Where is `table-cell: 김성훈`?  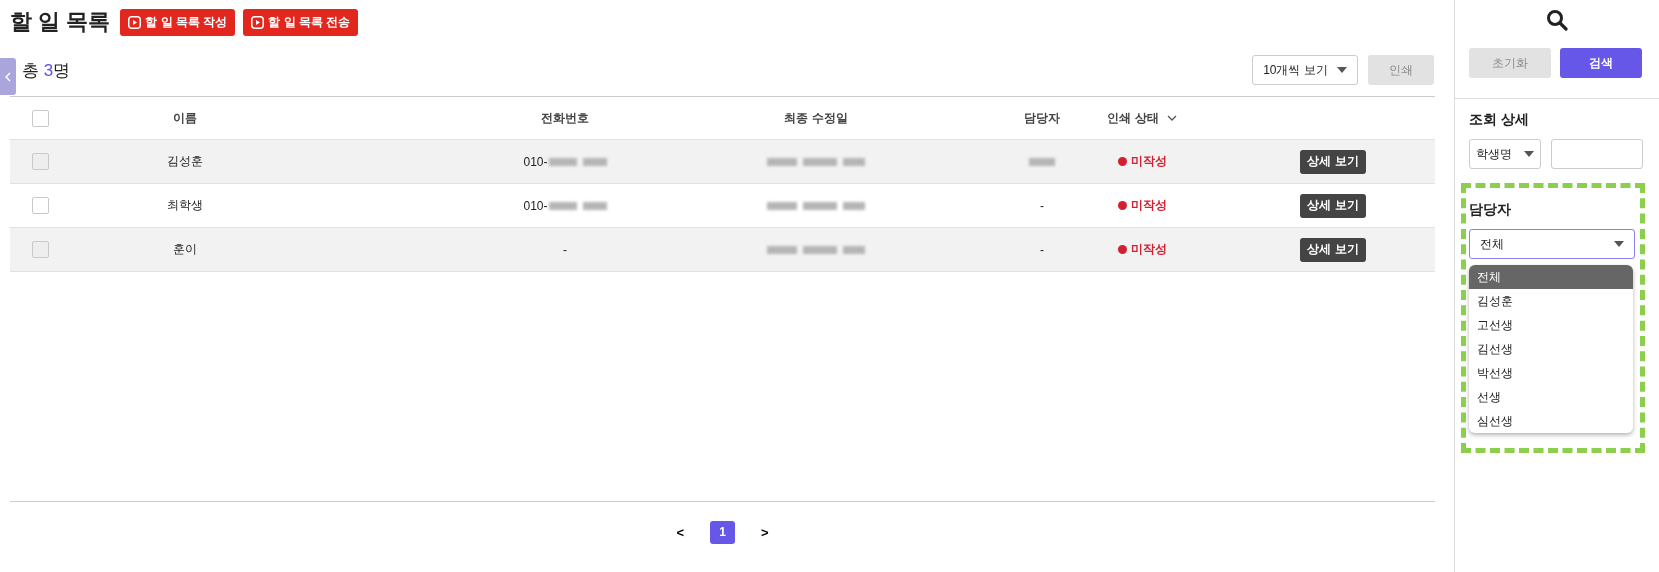
table-cell: 김성훈 is located at coordinates (185, 161).